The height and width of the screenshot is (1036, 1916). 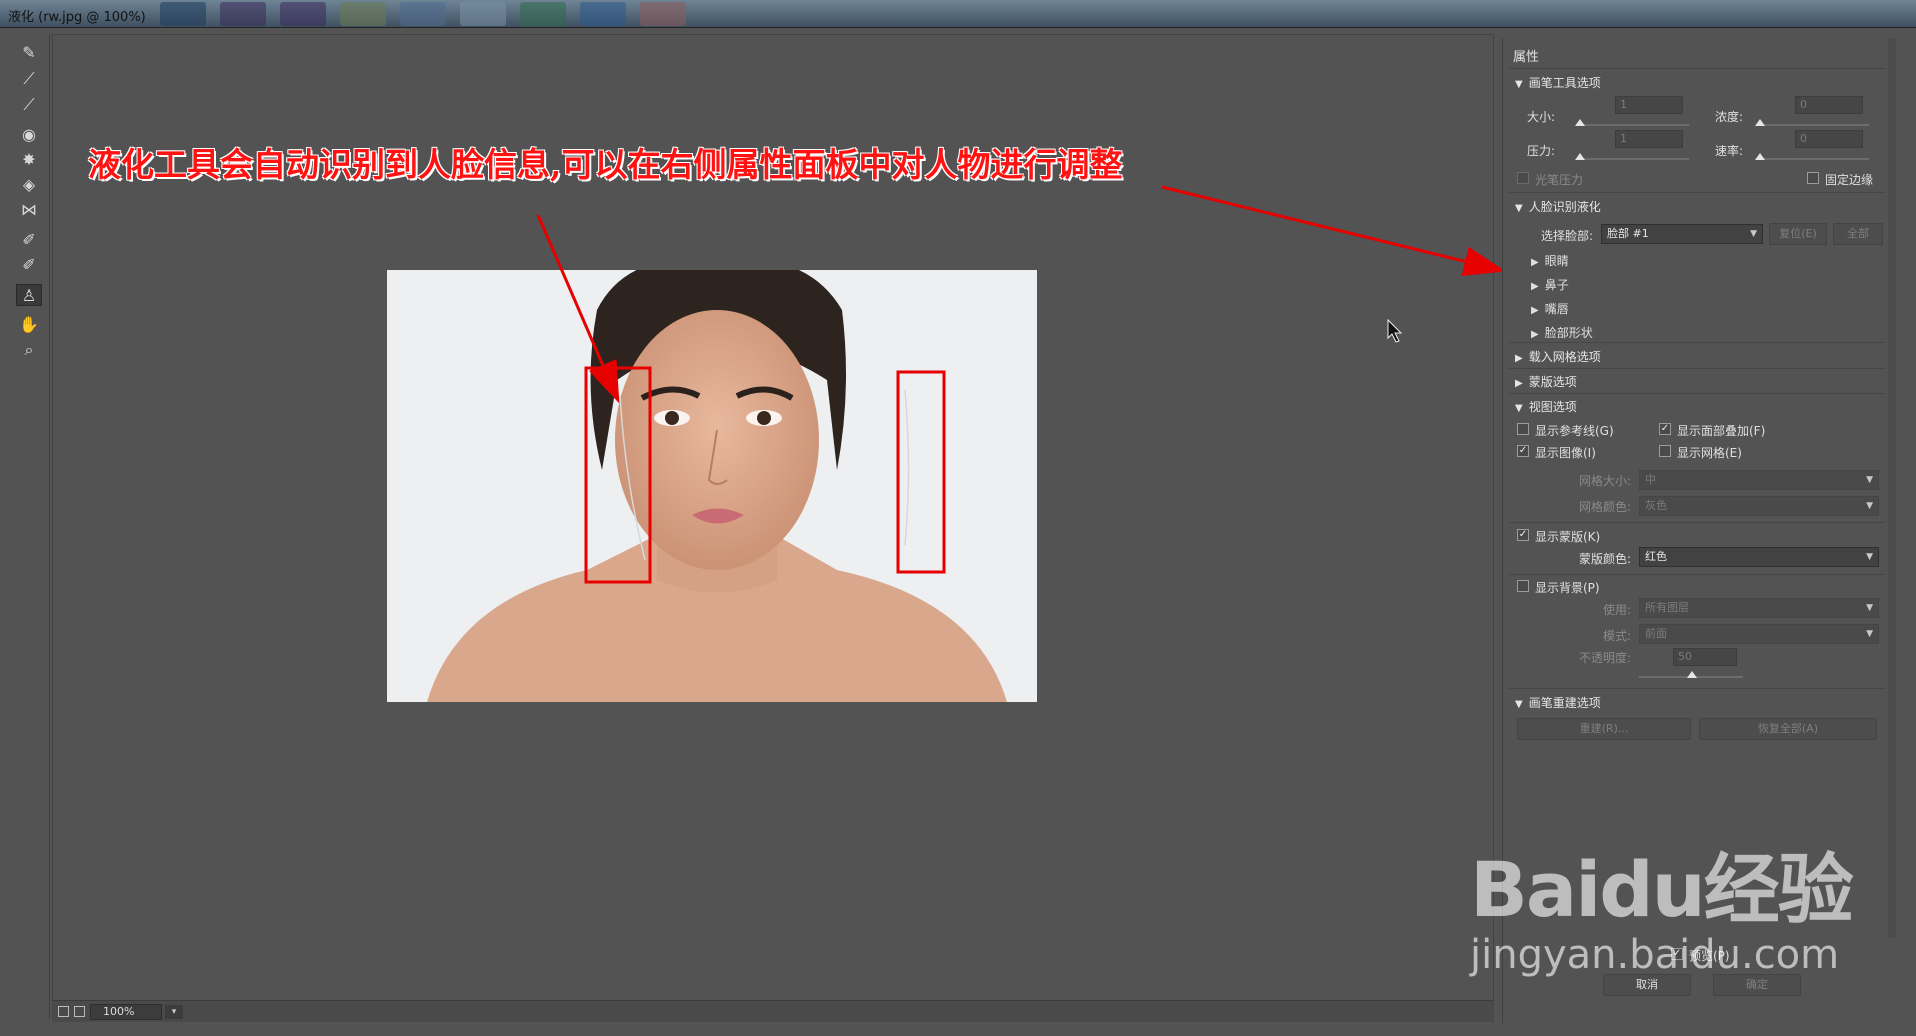 I want to click on pressure-slider-knob, so click(x=1580, y=156).